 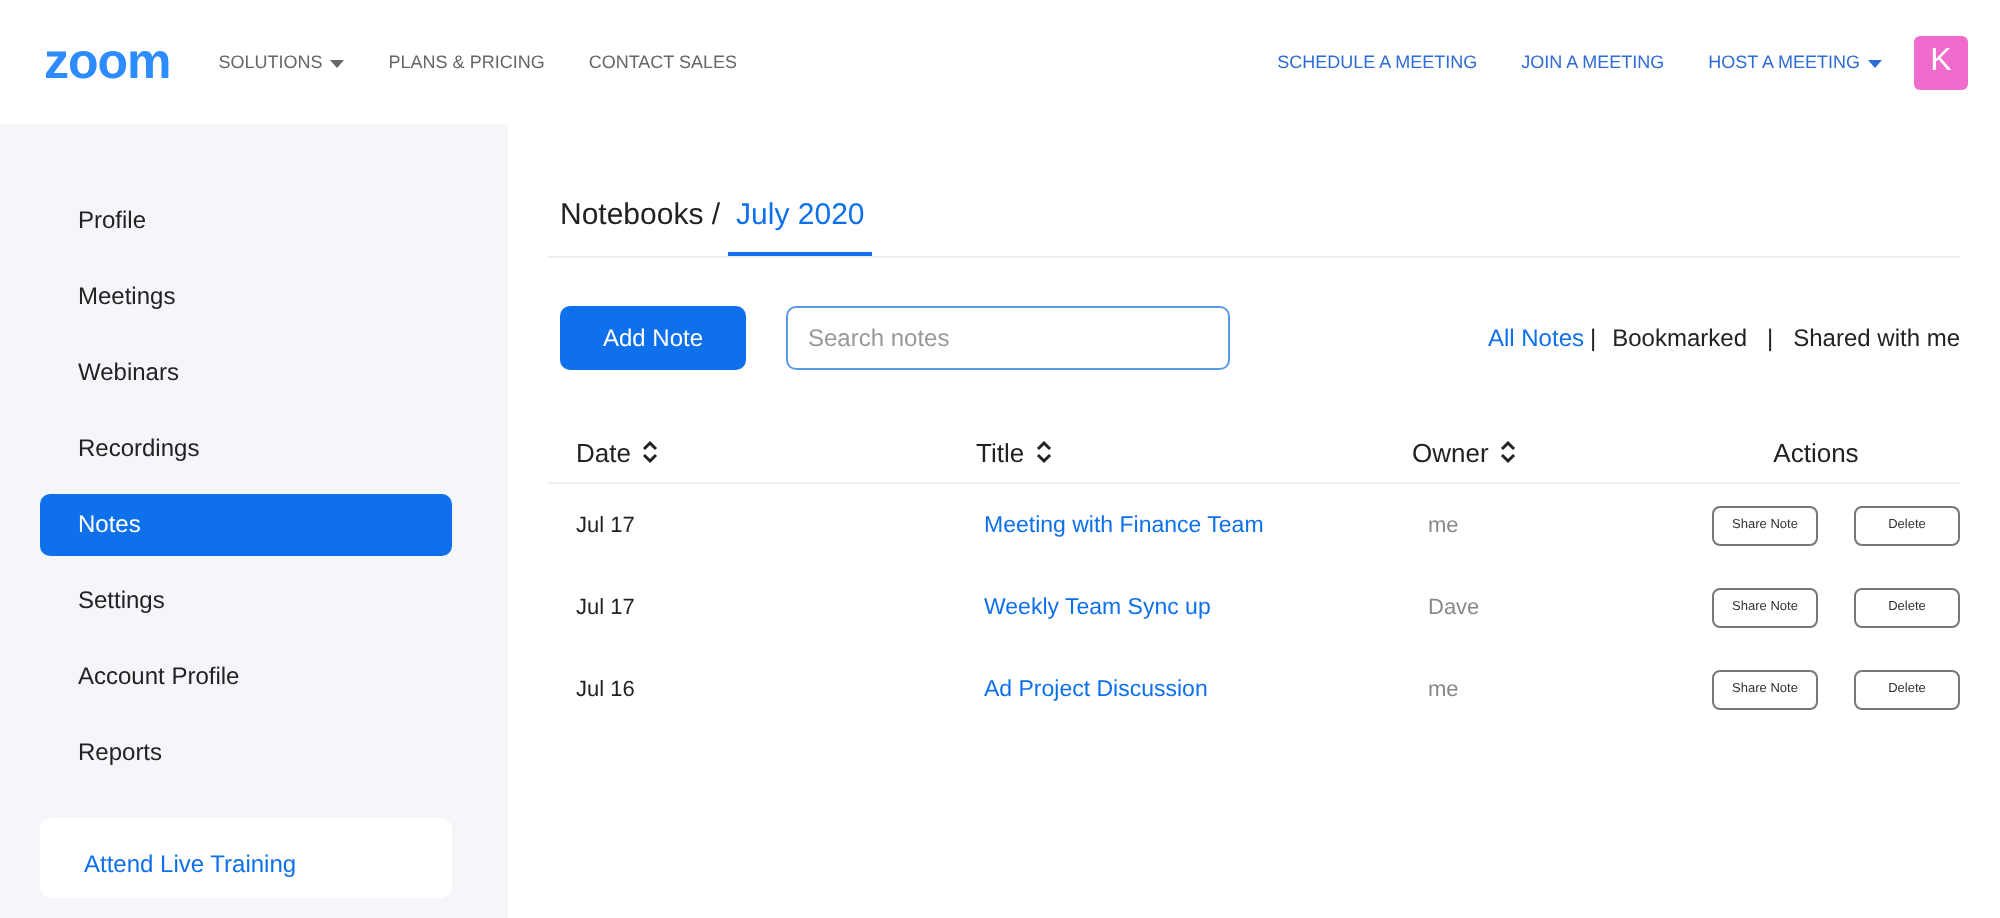 What do you see at coordinates (1453, 607) in the screenshot?
I see `owner-cell-text: Dave` at bounding box center [1453, 607].